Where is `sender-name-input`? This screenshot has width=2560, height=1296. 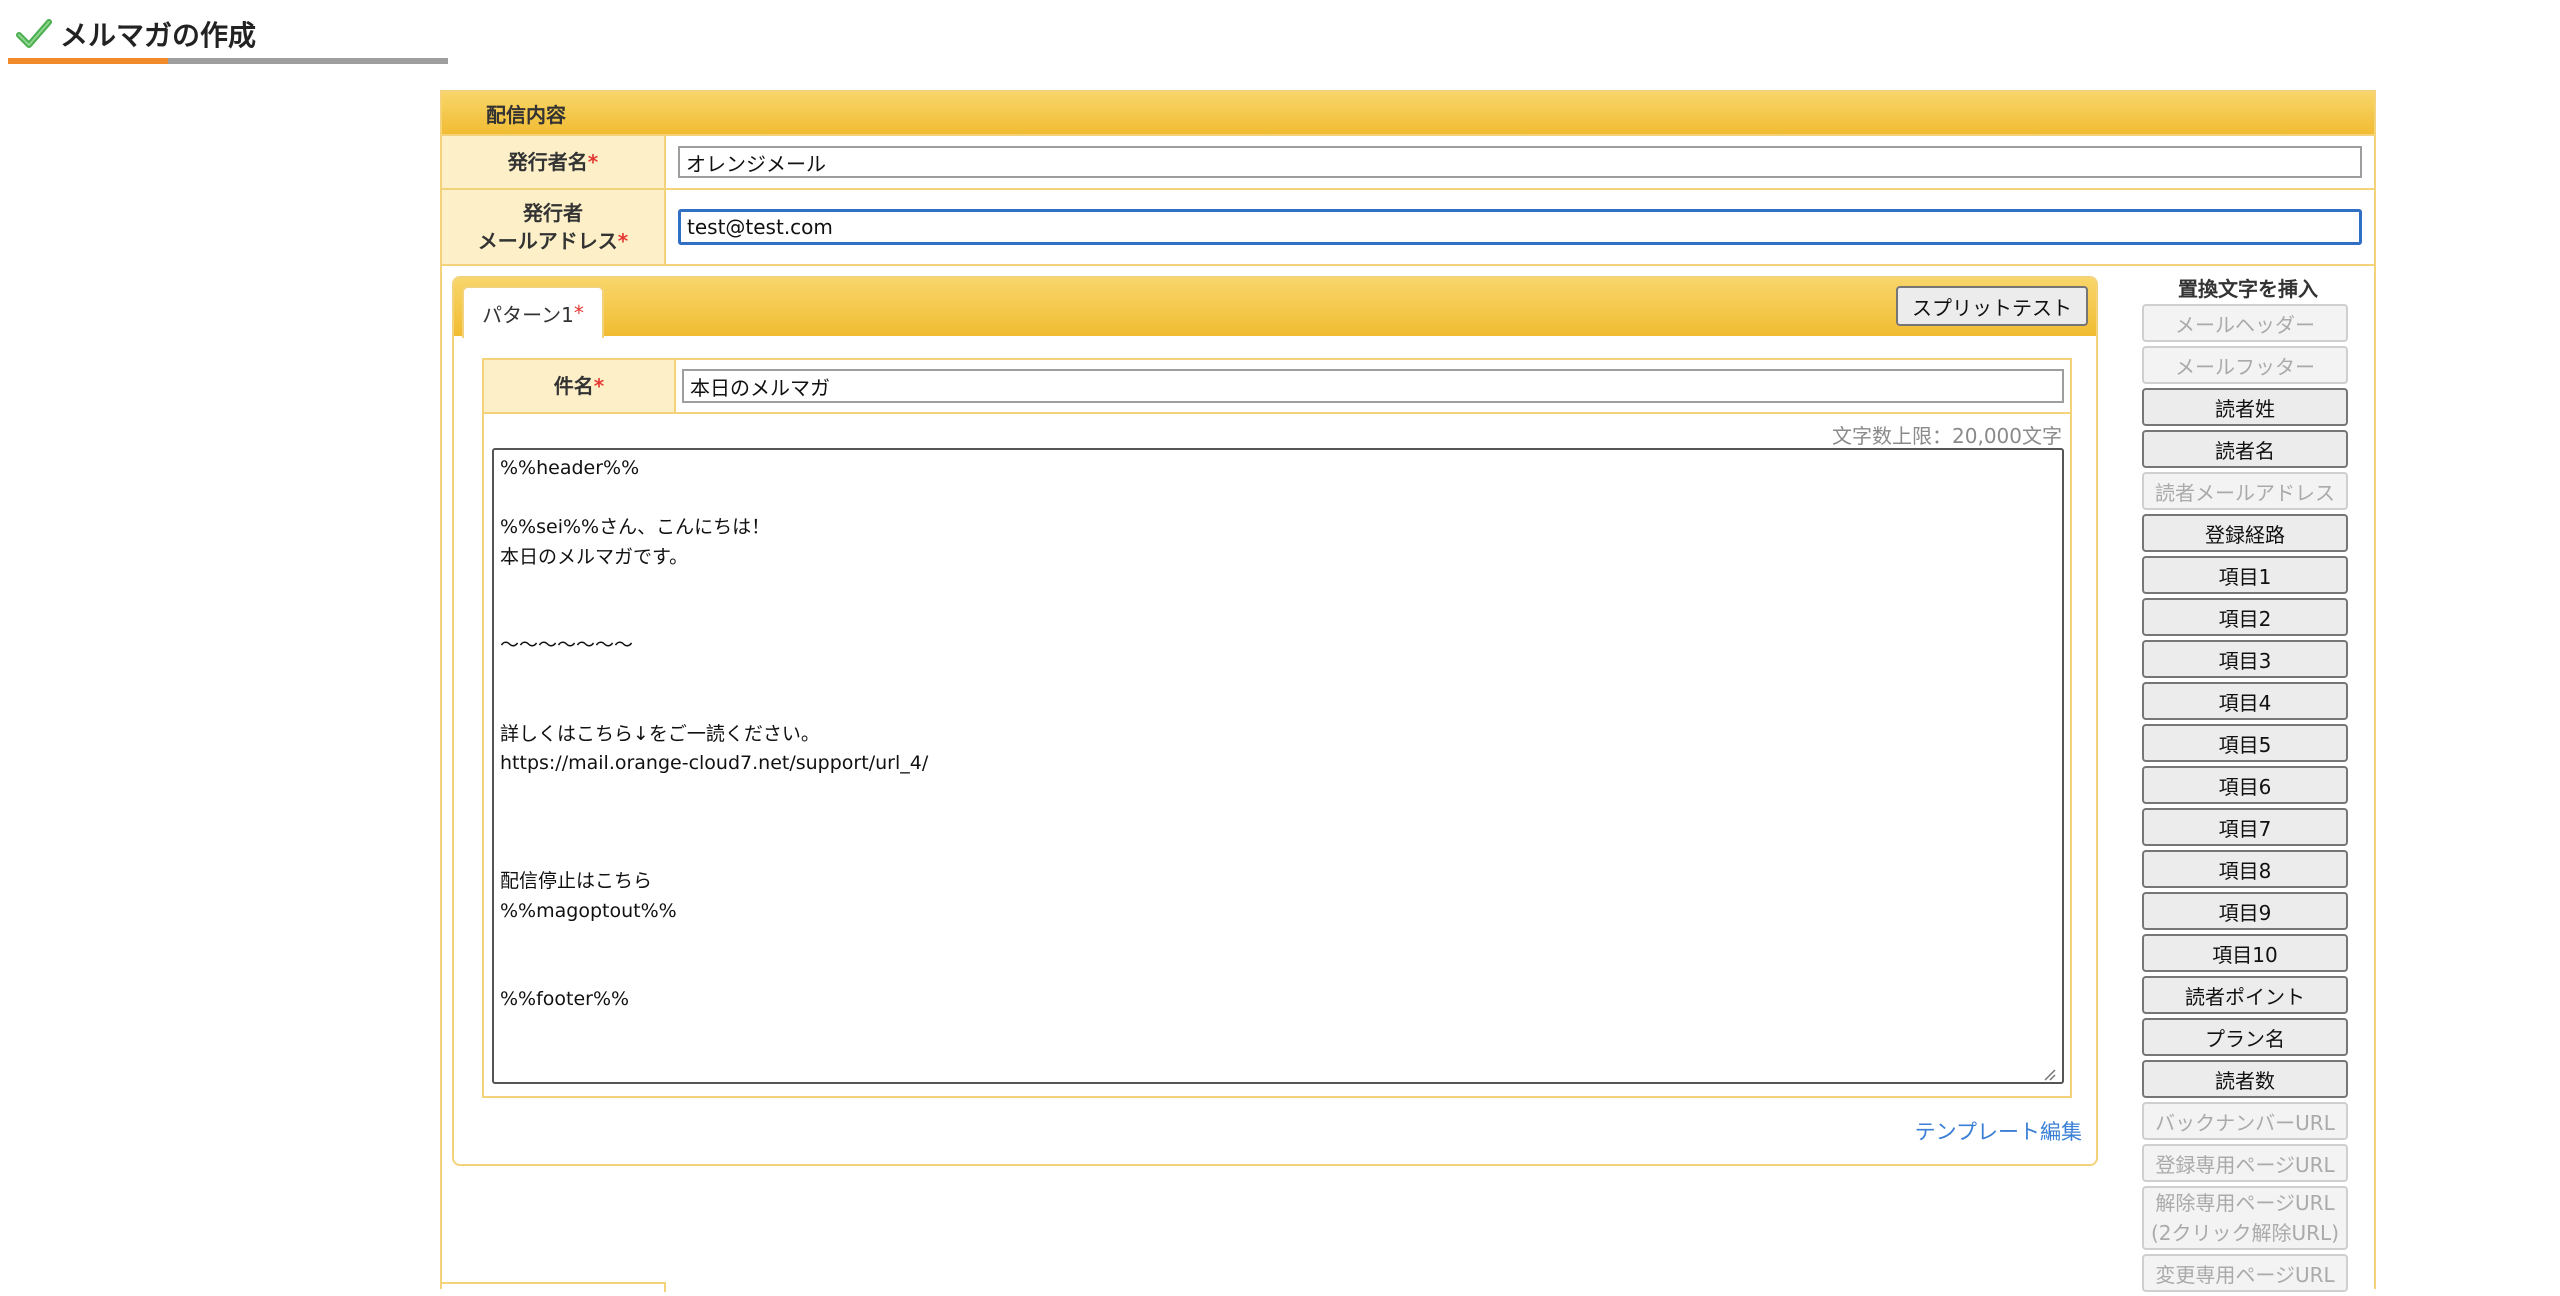
sender-name-input is located at coordinates (1520, 162).